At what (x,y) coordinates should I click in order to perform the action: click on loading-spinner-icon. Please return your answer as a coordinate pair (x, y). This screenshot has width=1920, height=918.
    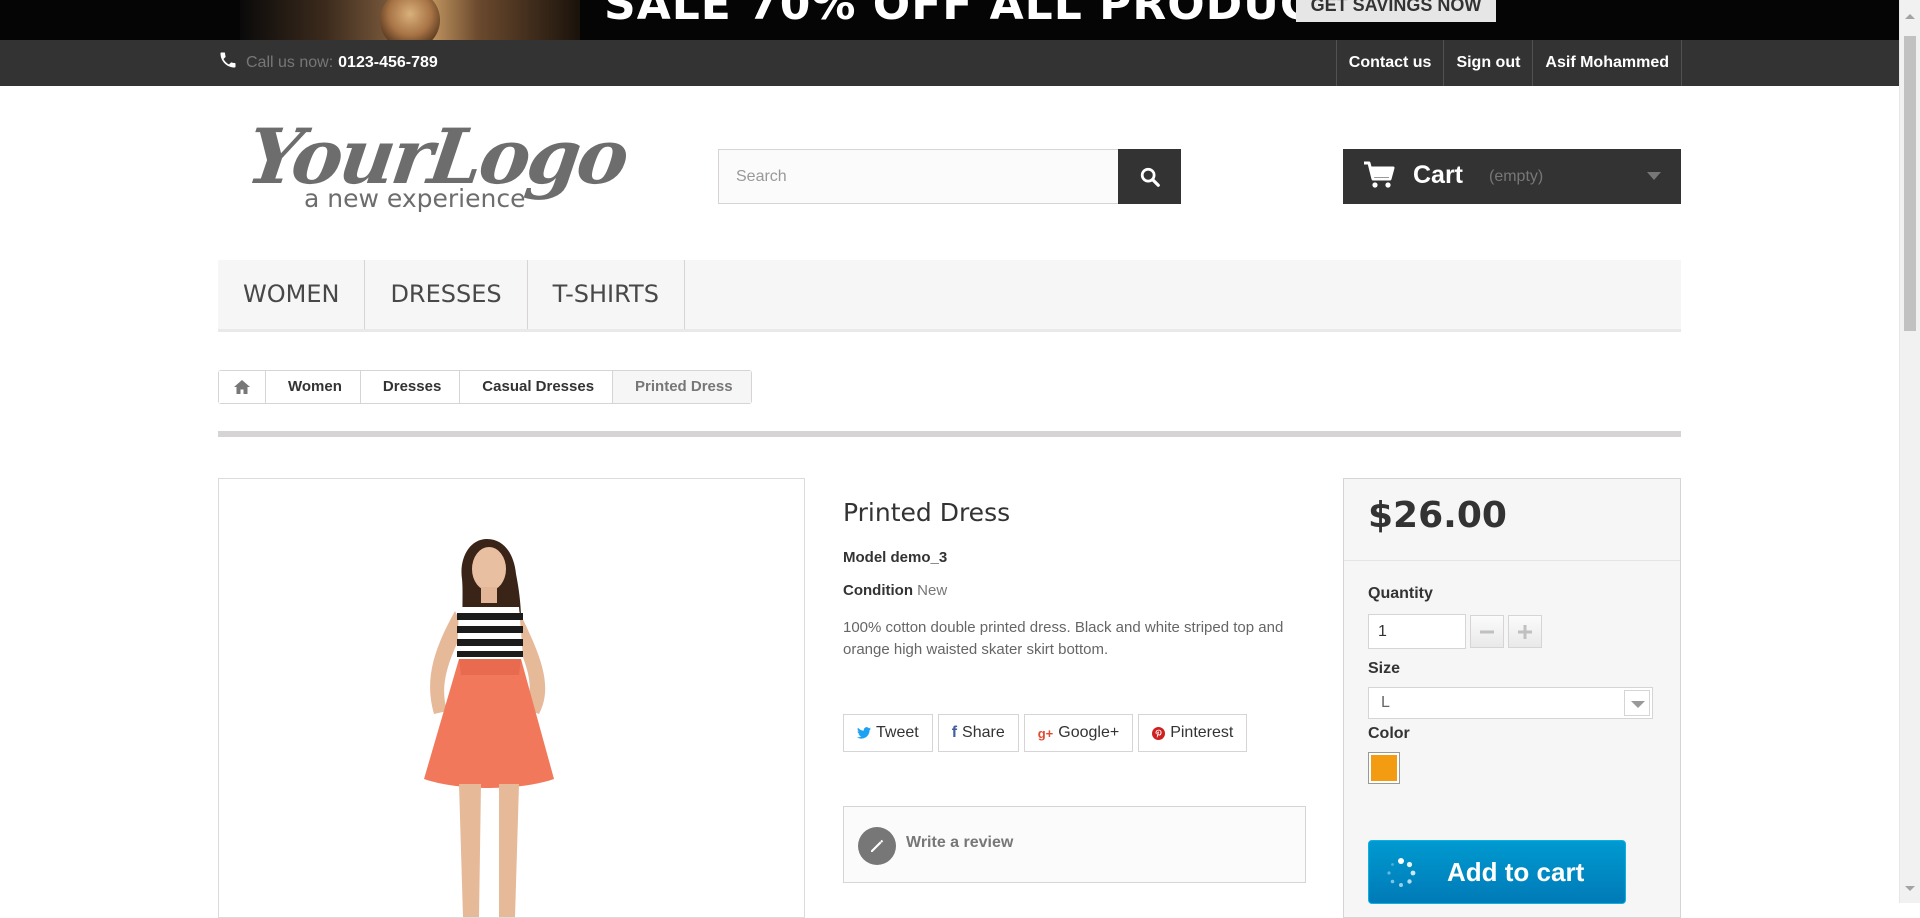
    Looking at the image, I should click on (1401, 872).